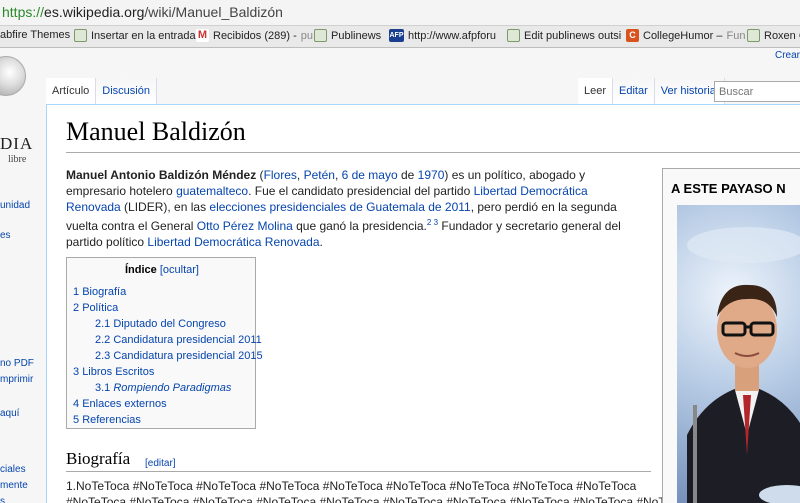 The width and height of the screenshot is (800, 503). I want to click on toc-number: 2.1, so click(103, 324).